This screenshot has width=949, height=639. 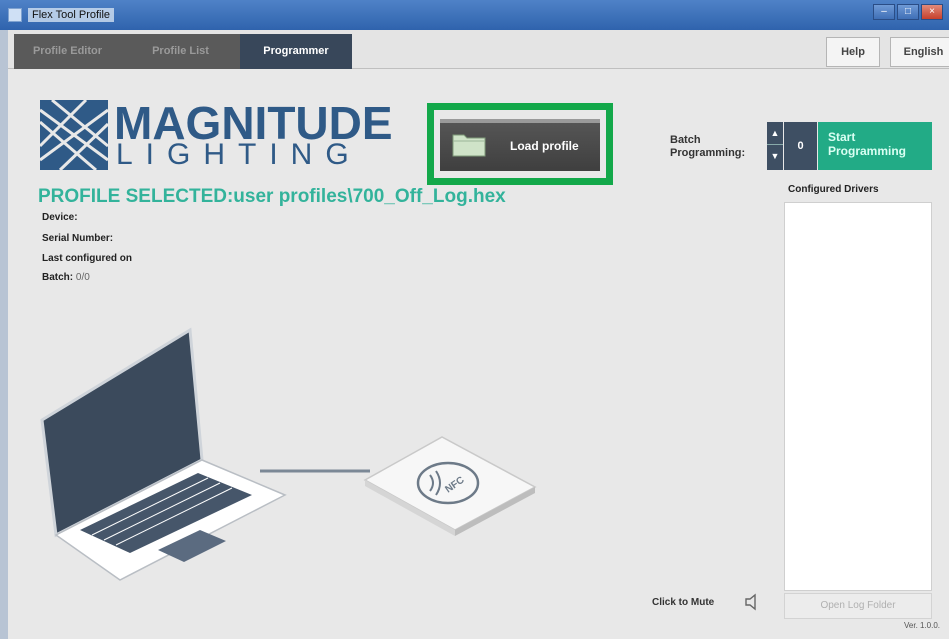 I want to click on nfc-pad-icon: NFC, so click(x=450, y=486).